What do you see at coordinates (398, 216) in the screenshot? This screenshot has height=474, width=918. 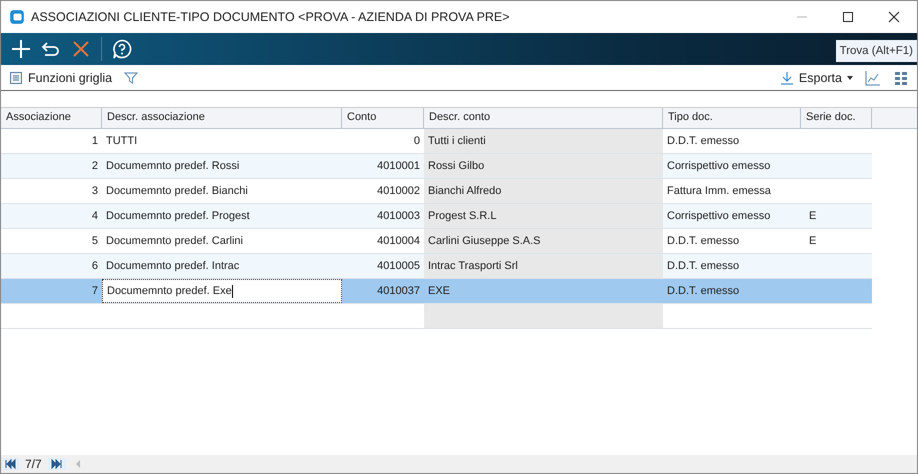 I see `table-cell: 4010003` at bounding box center [398, 216].